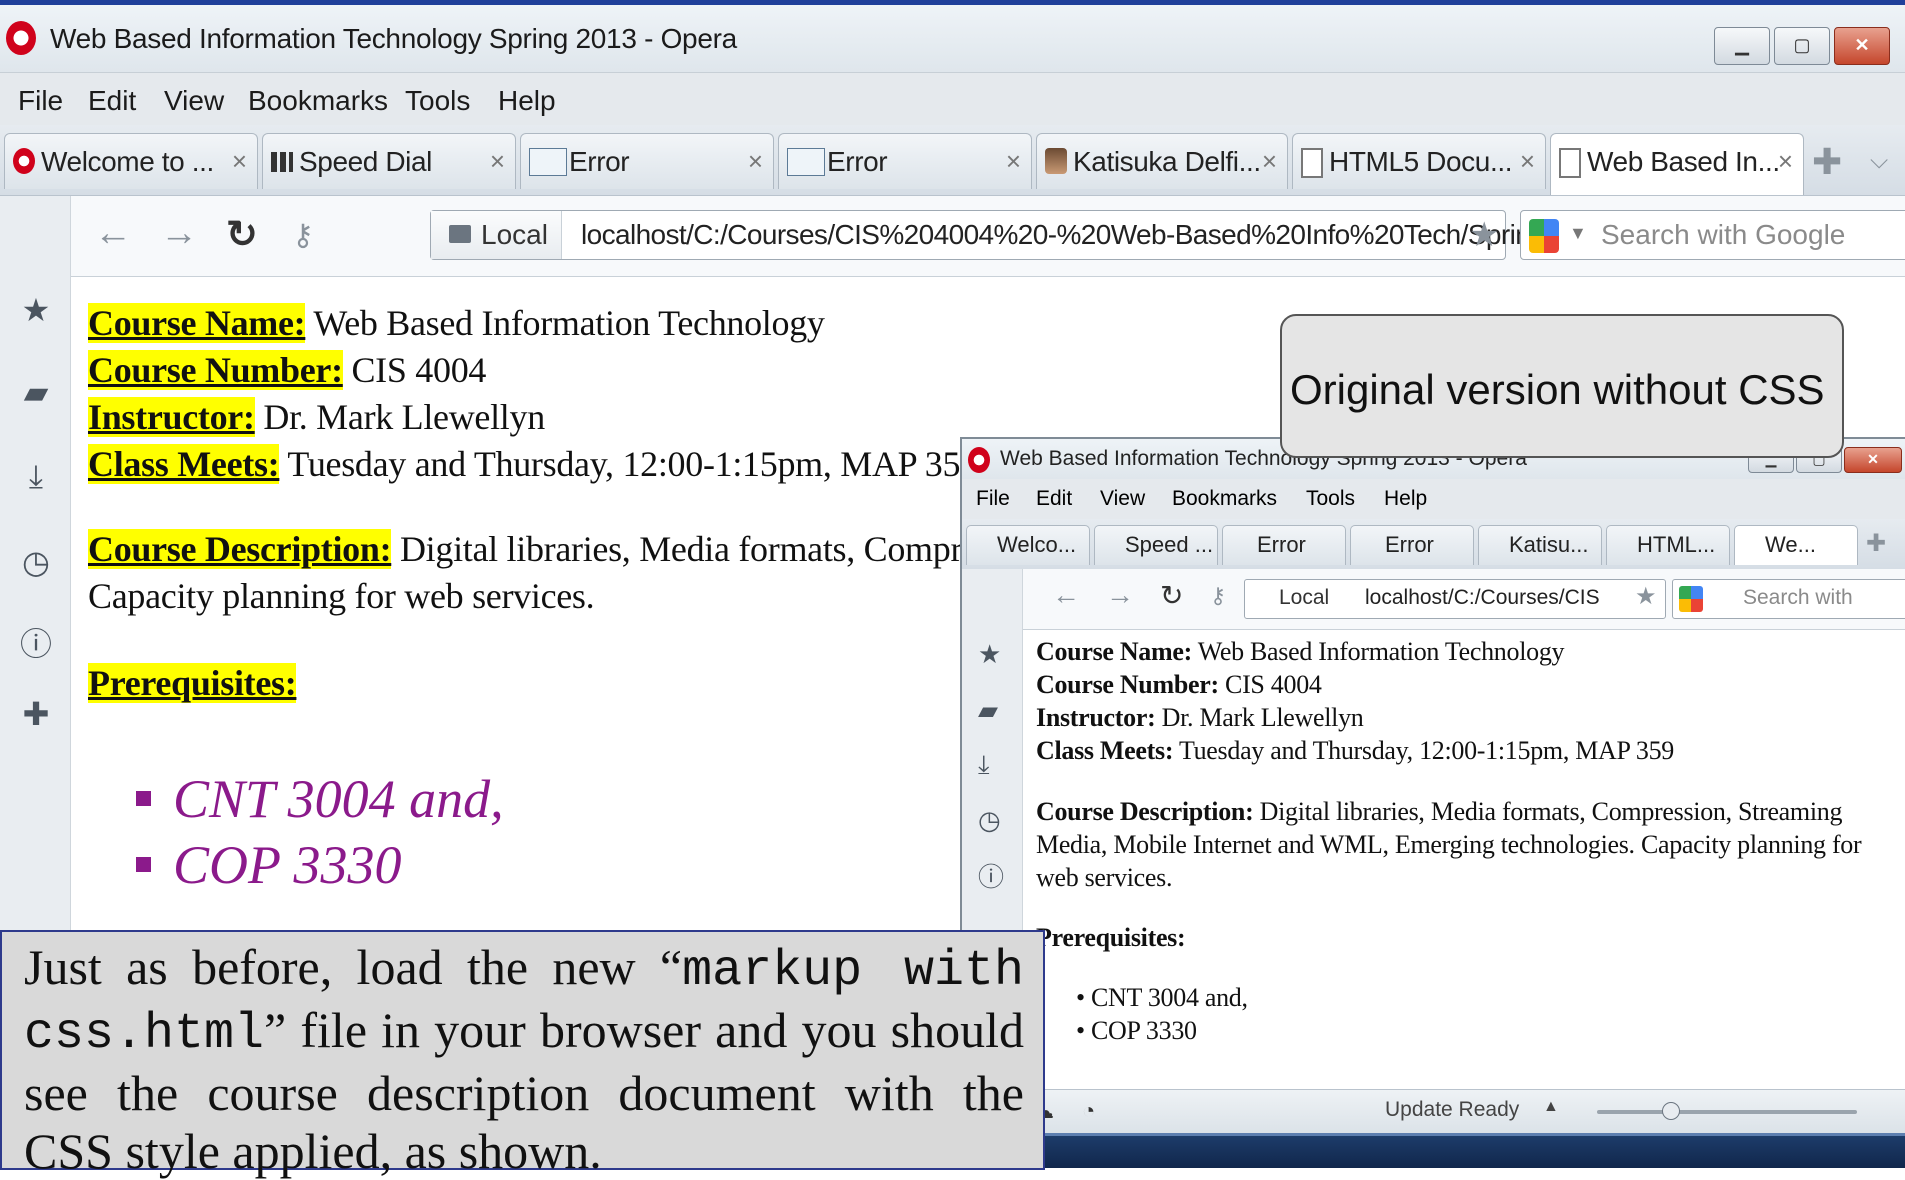 The height and width of the screenshot is (1180, 1905). What do you see at coordinates (1578, 233) in the screenshot?
I see `search-engine-dropdown-icon: ▼` at bounding box center [1578, 233].